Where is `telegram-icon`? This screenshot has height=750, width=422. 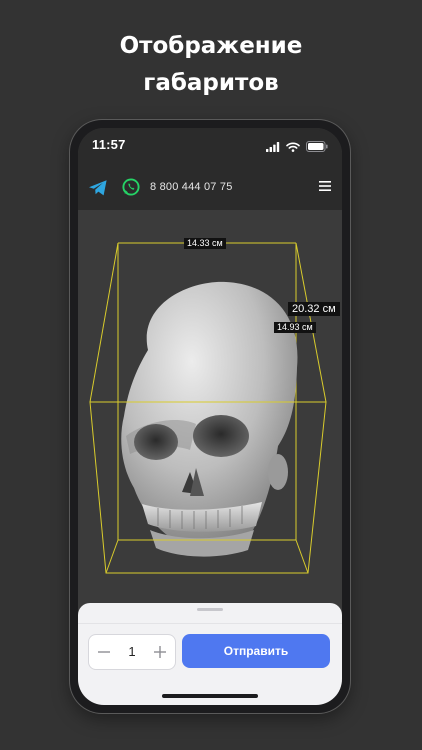
telegram-icon is located at coordinates (98, 190).